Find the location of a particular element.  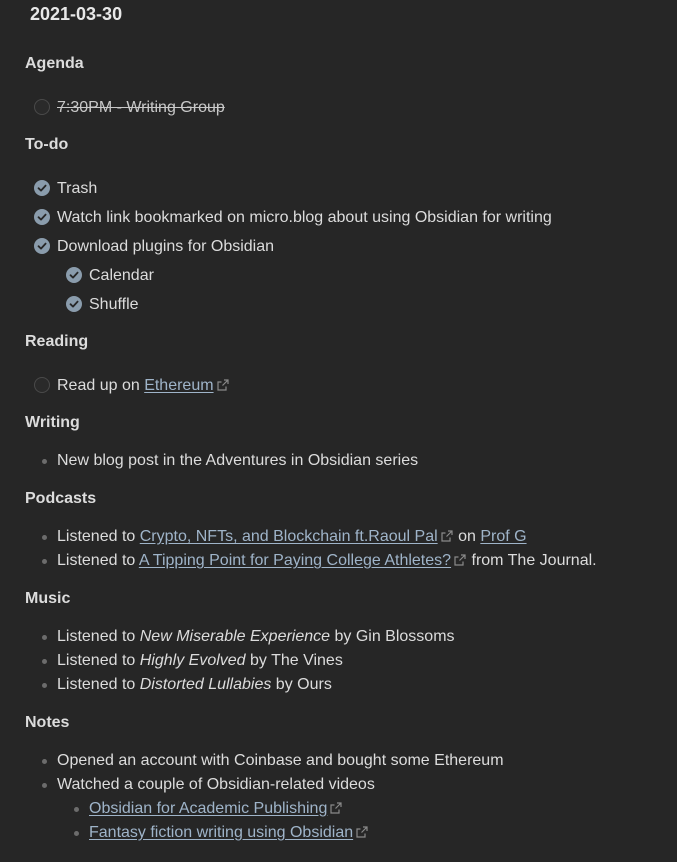

todo-item-label: Trash is located at coordinates (77, 188).